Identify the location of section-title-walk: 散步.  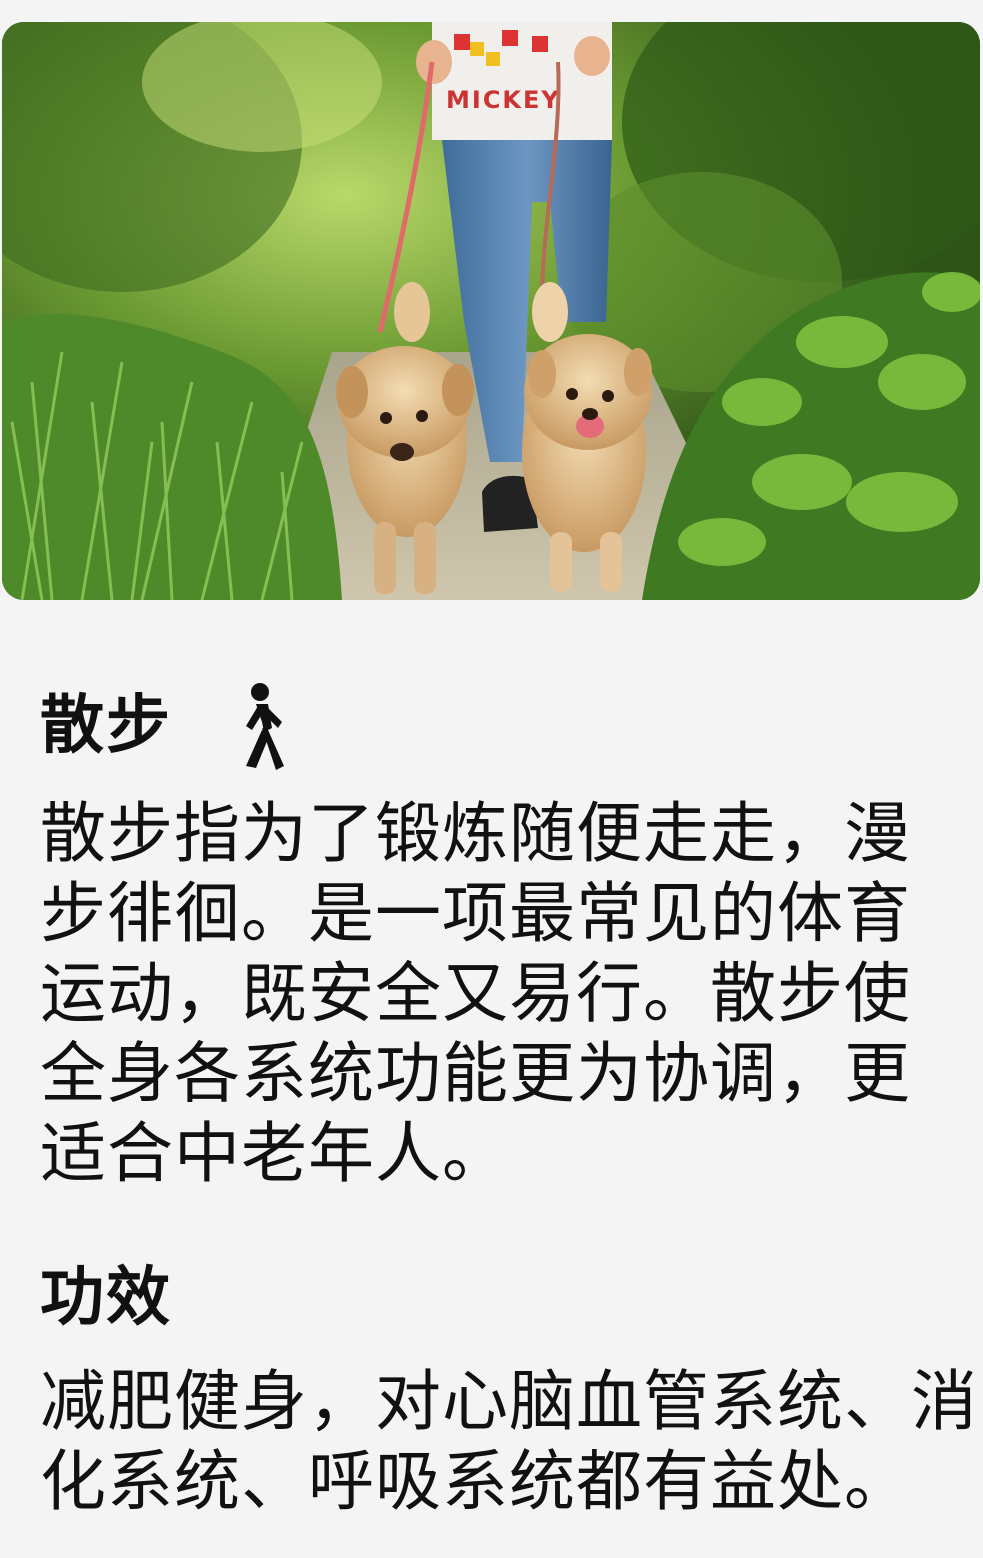
(106, 726).